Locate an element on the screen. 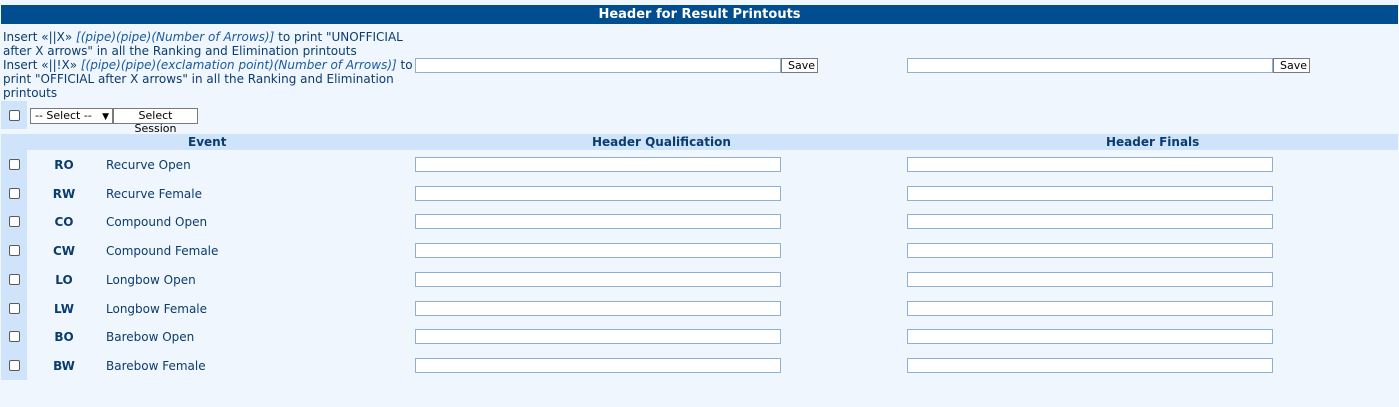  column-header-finals: Header Finals is located at coordinates (1153, 142).